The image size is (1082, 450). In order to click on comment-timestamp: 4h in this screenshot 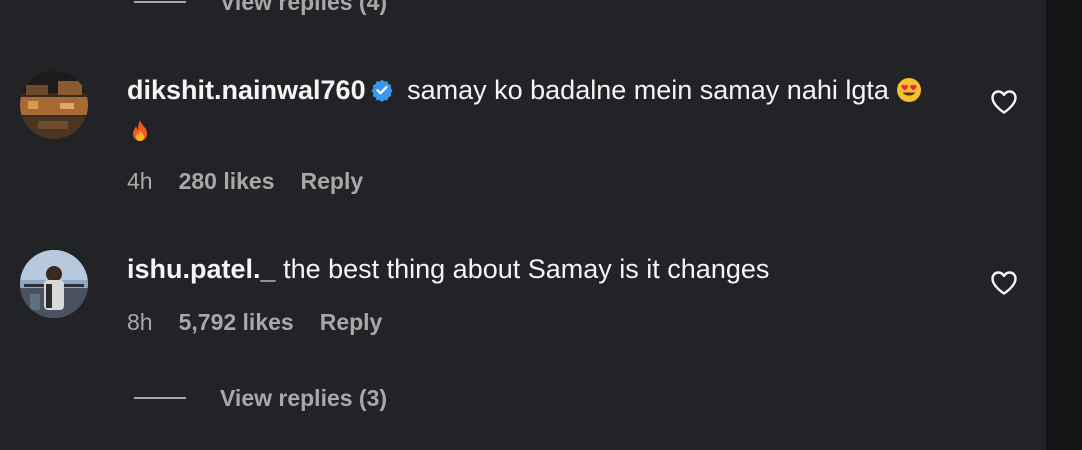, I will do `click(140, 181)`.